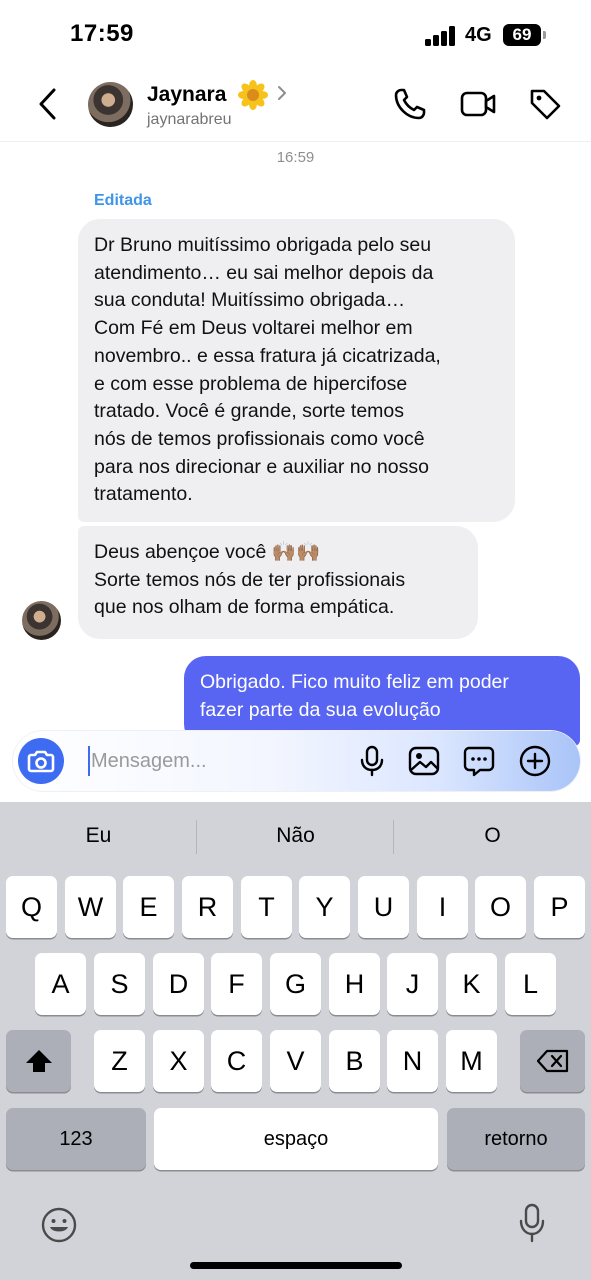 Image resolution: width=591 pixels, height=1280 pixels. I want to click on camera-icon, so click(41, 761).